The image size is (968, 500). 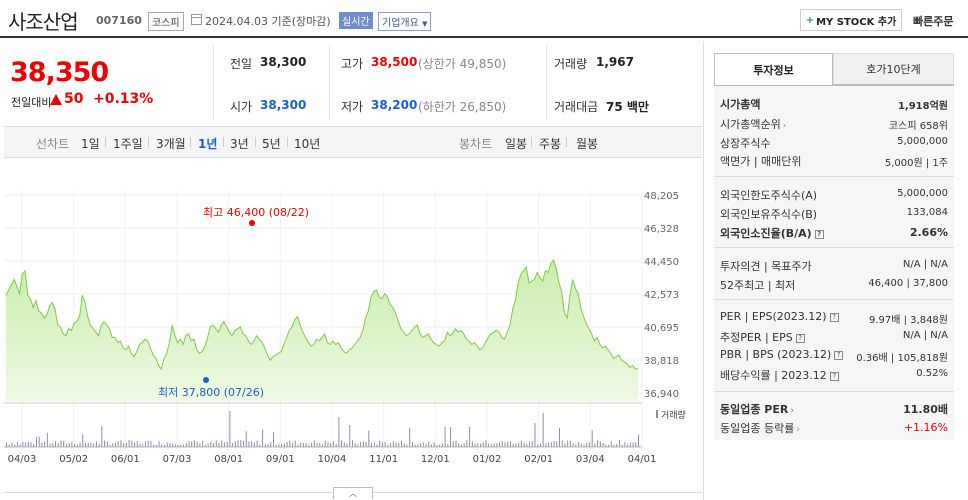 I want to click on company-overview-dropdown: 기업개요 ▼, so click(x=405, y=21).